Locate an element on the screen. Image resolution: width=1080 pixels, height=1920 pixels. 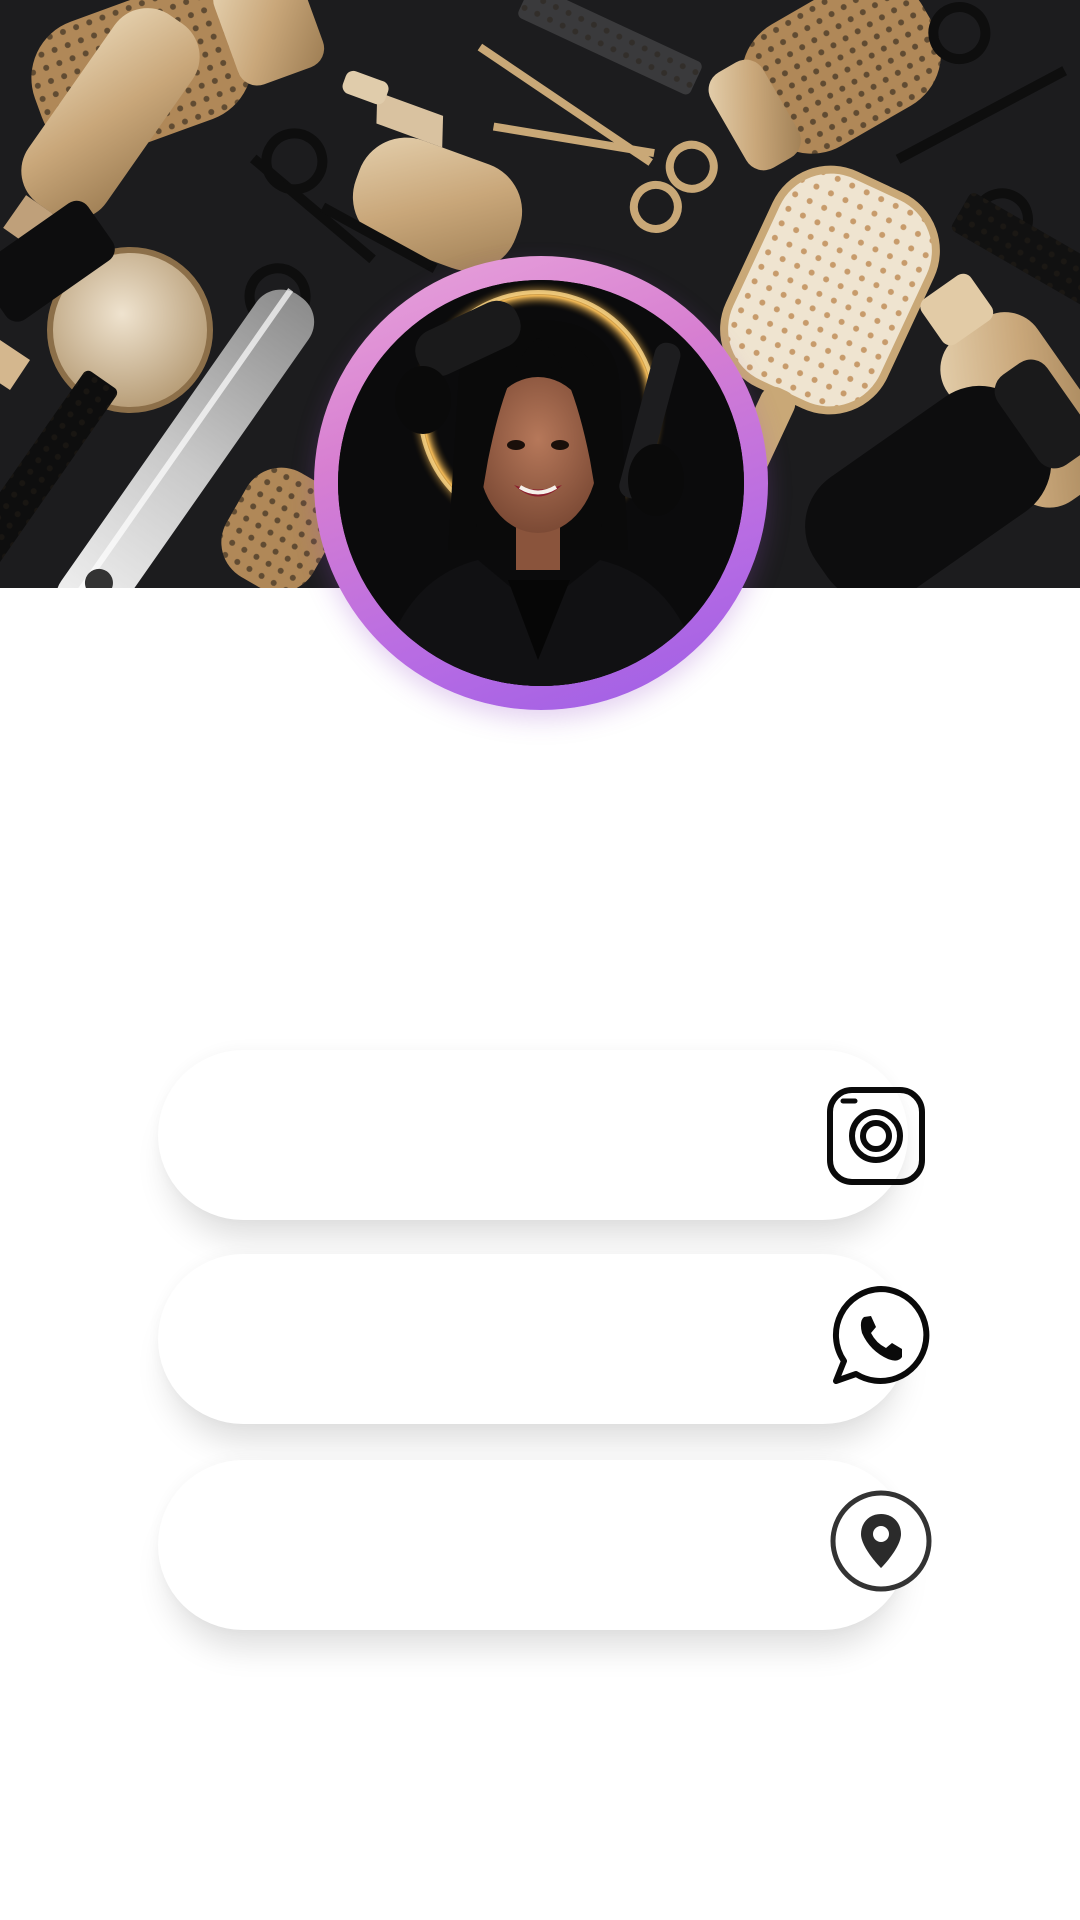
map-pin-icon is located at coordinates (881, 1541).